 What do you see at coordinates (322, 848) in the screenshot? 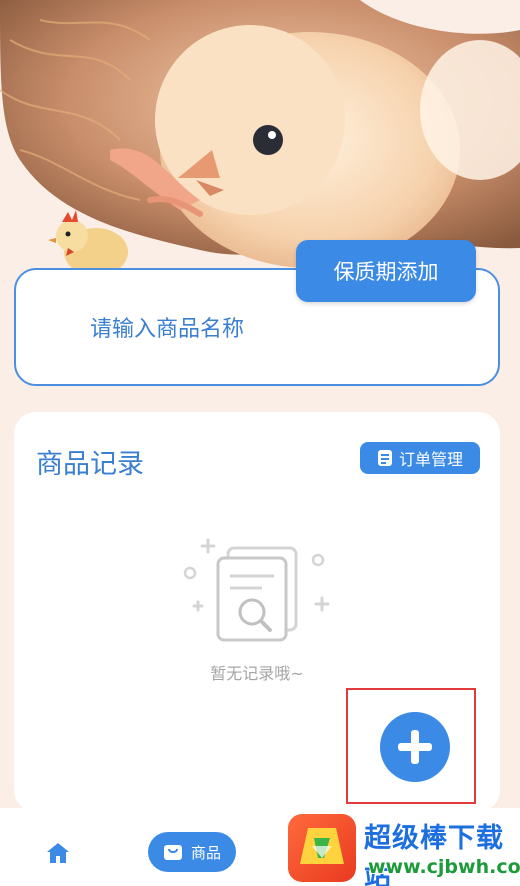
I see `watermark-logo-icon` at bounding box center [322, 848].